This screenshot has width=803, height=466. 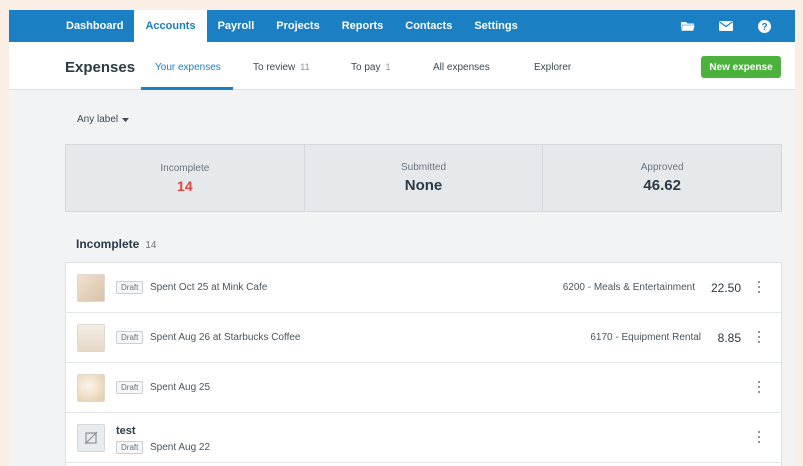 I want to click on new-expense-button: New expense, so click(x=741, y=67).